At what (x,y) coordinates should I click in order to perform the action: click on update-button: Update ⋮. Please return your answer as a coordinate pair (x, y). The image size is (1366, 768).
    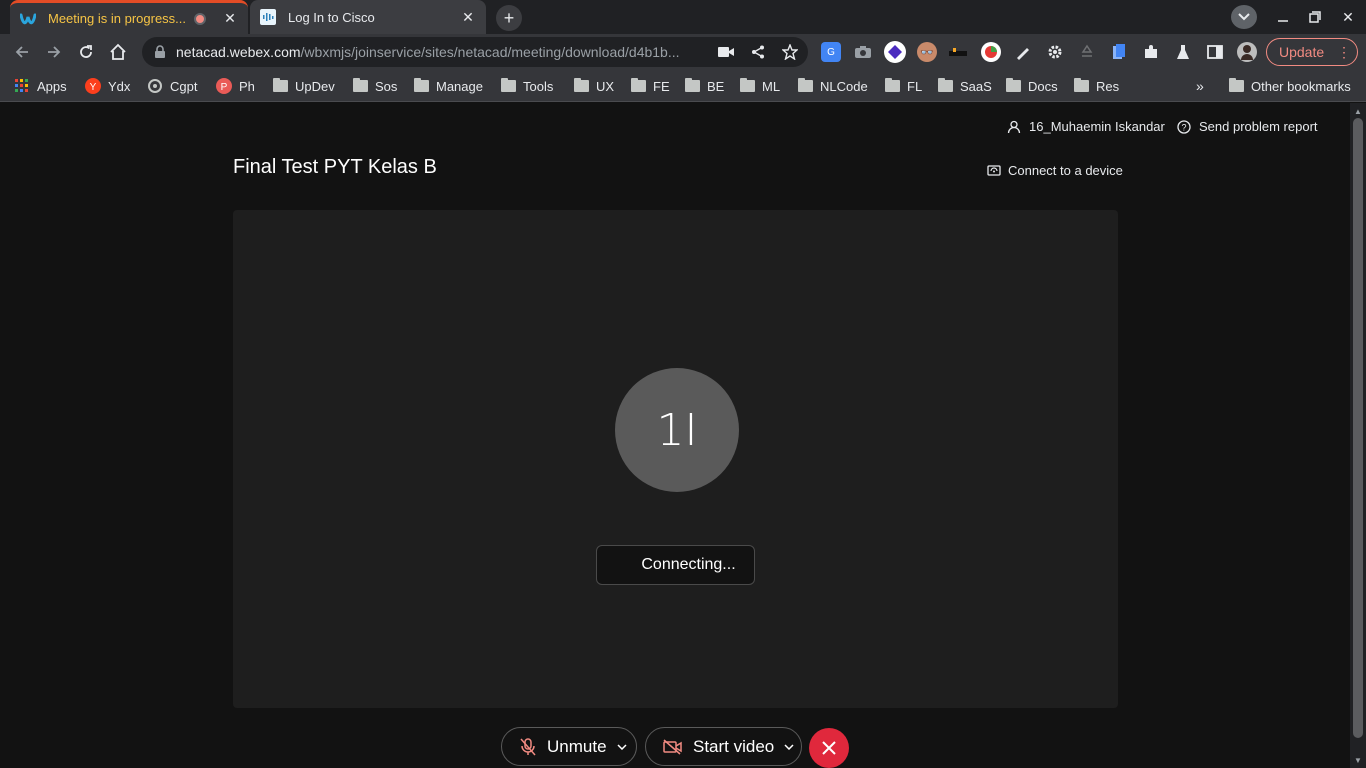
    Looking at the image, I should click on (1312, 52).